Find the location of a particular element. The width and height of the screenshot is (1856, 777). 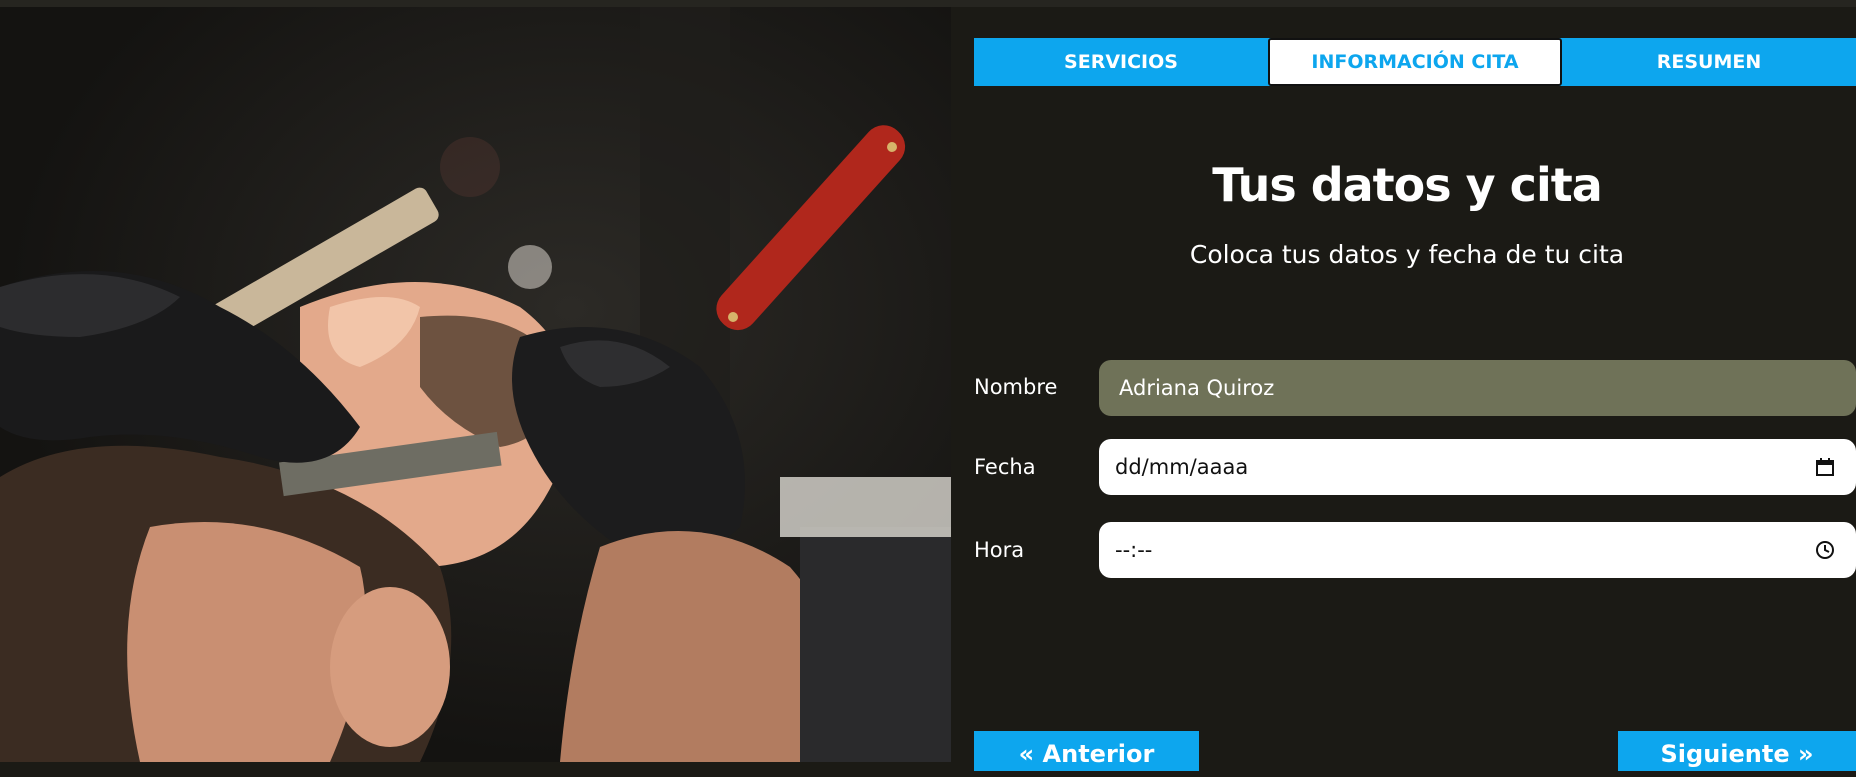

next-button: Siguiente » is located at coordinates (1737, 751).